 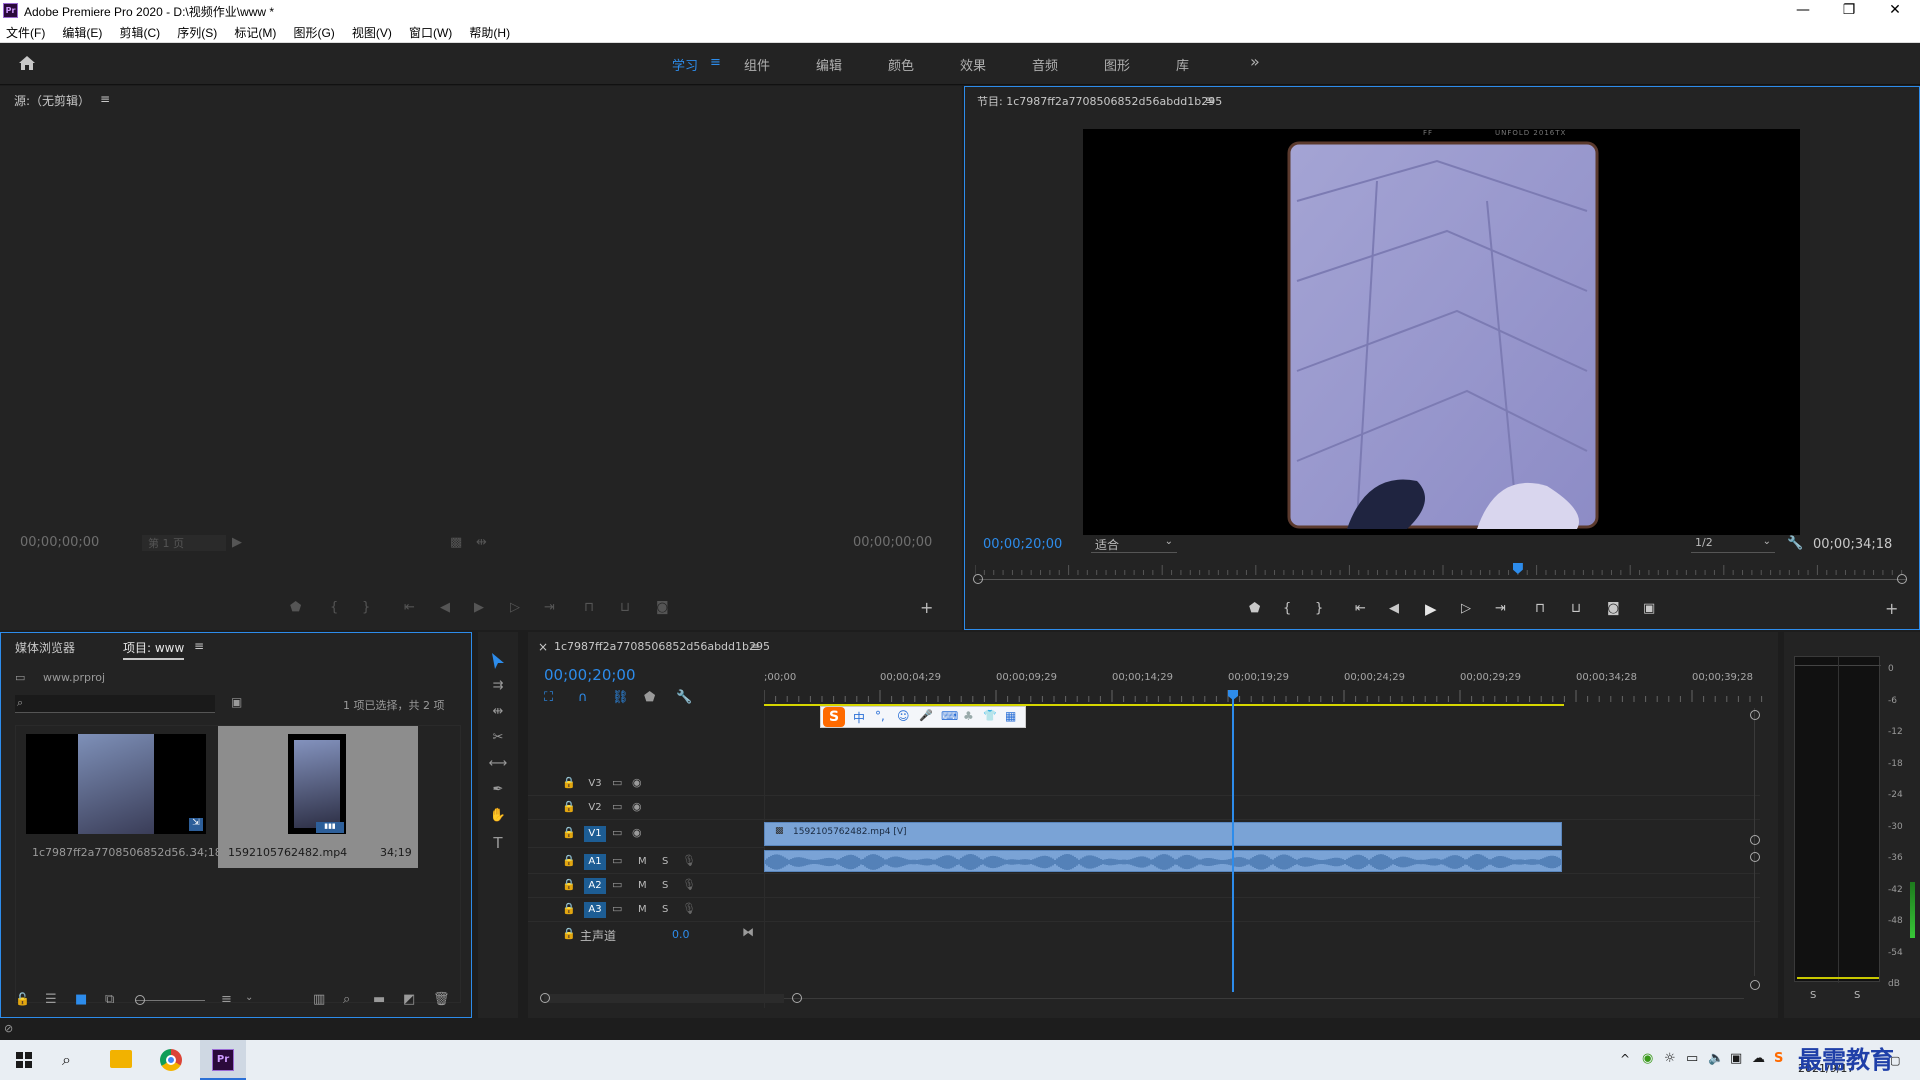 I want to click on program-video-frame: FF UNFOLD 2016TX, so click(x=1441, y=332).